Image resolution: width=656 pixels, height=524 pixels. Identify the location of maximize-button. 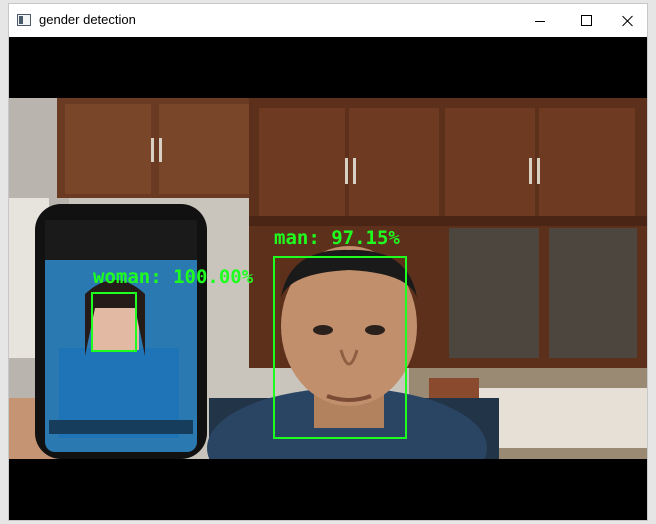
(586, 20).